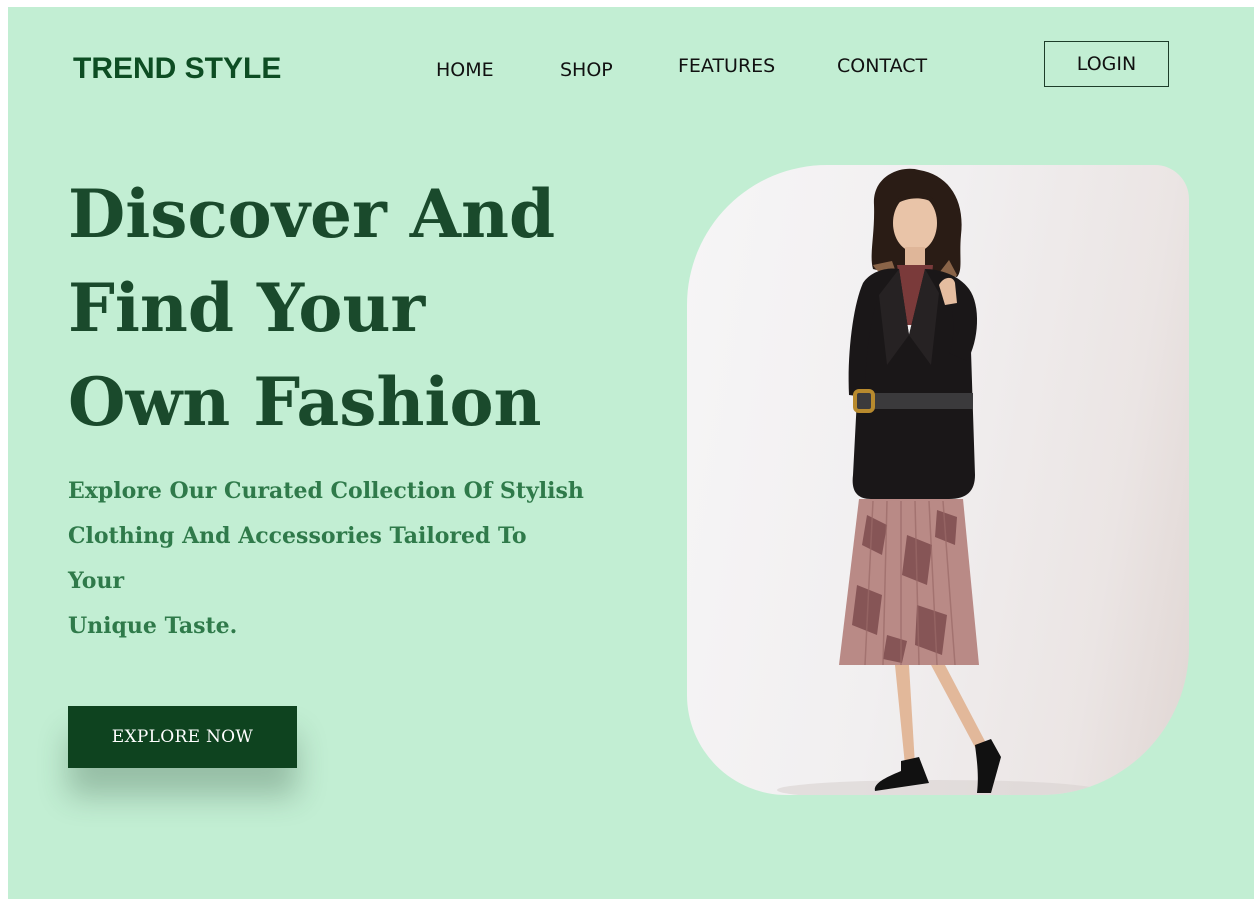  What do you see at coordinates (312, 214) in the screenshot?
I see `hero-title-line: Discover And` at bounding box center [312, 214].